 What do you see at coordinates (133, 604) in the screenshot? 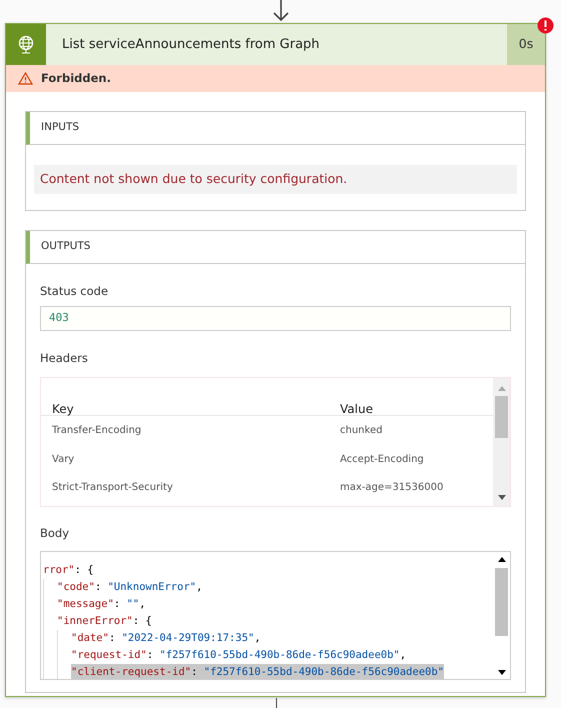
I see `json-value: ""` at bounding box center [133, 604].